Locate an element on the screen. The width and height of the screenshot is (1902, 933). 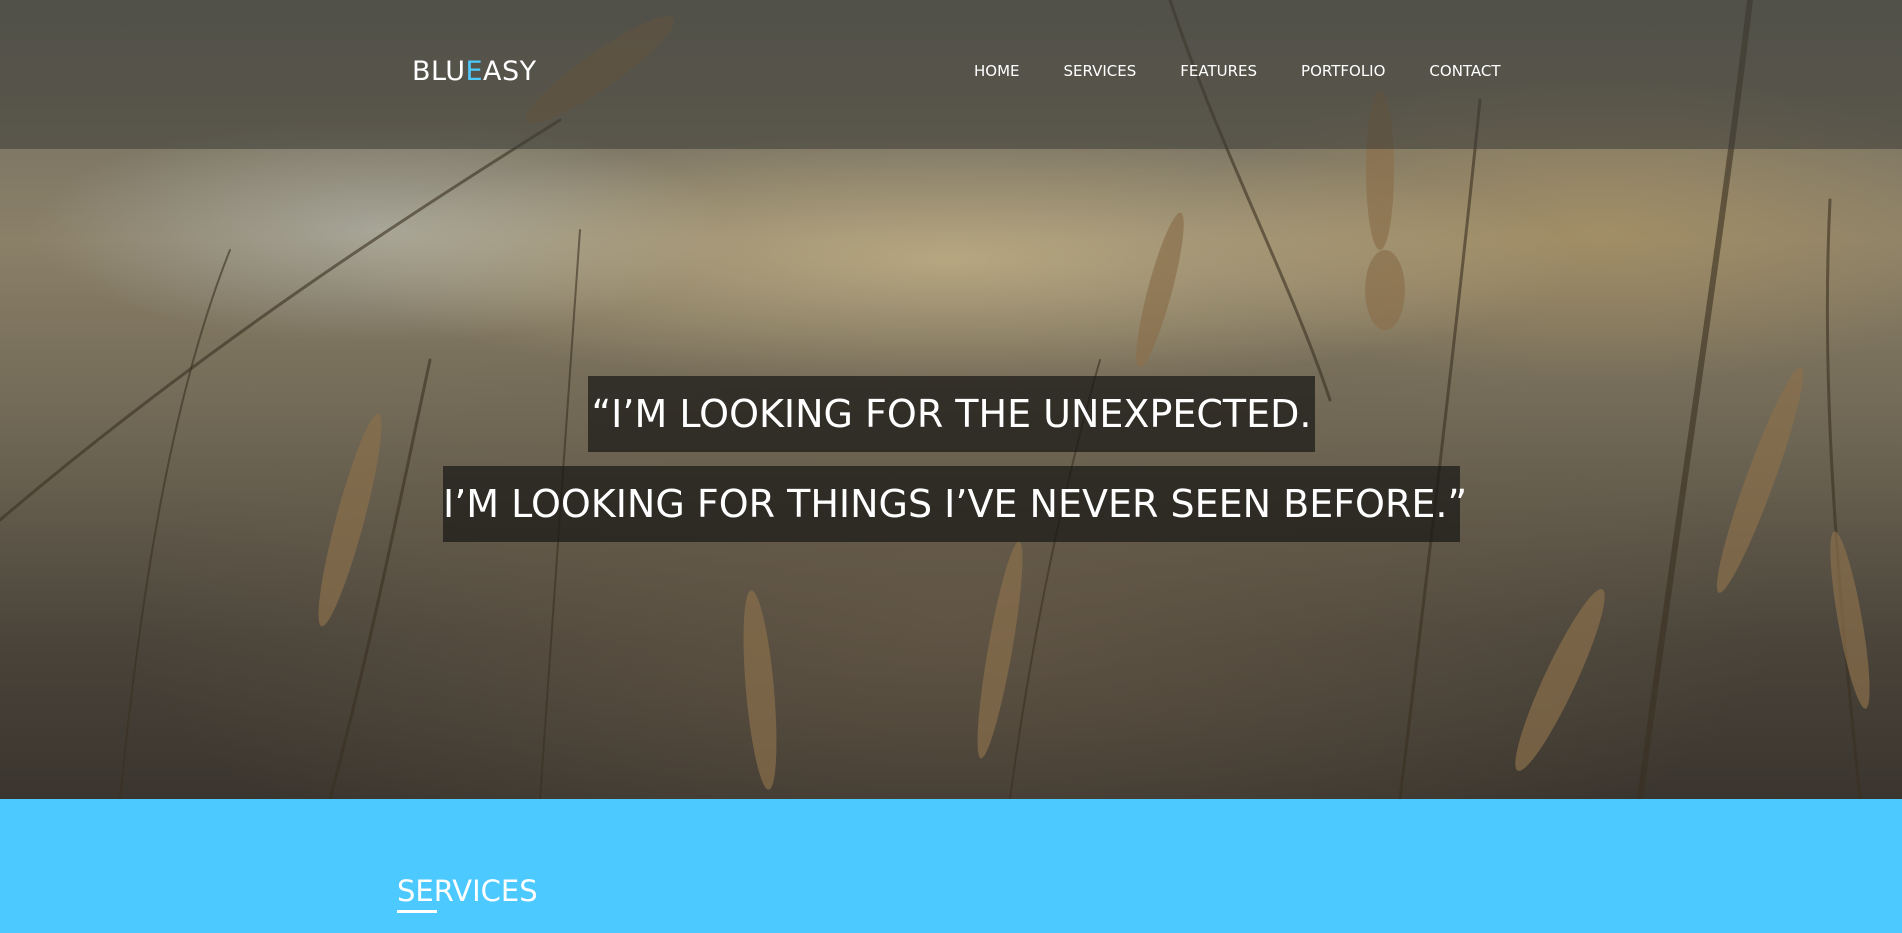
brand-logo: BLUEASY is located at coordinates (474, 71).